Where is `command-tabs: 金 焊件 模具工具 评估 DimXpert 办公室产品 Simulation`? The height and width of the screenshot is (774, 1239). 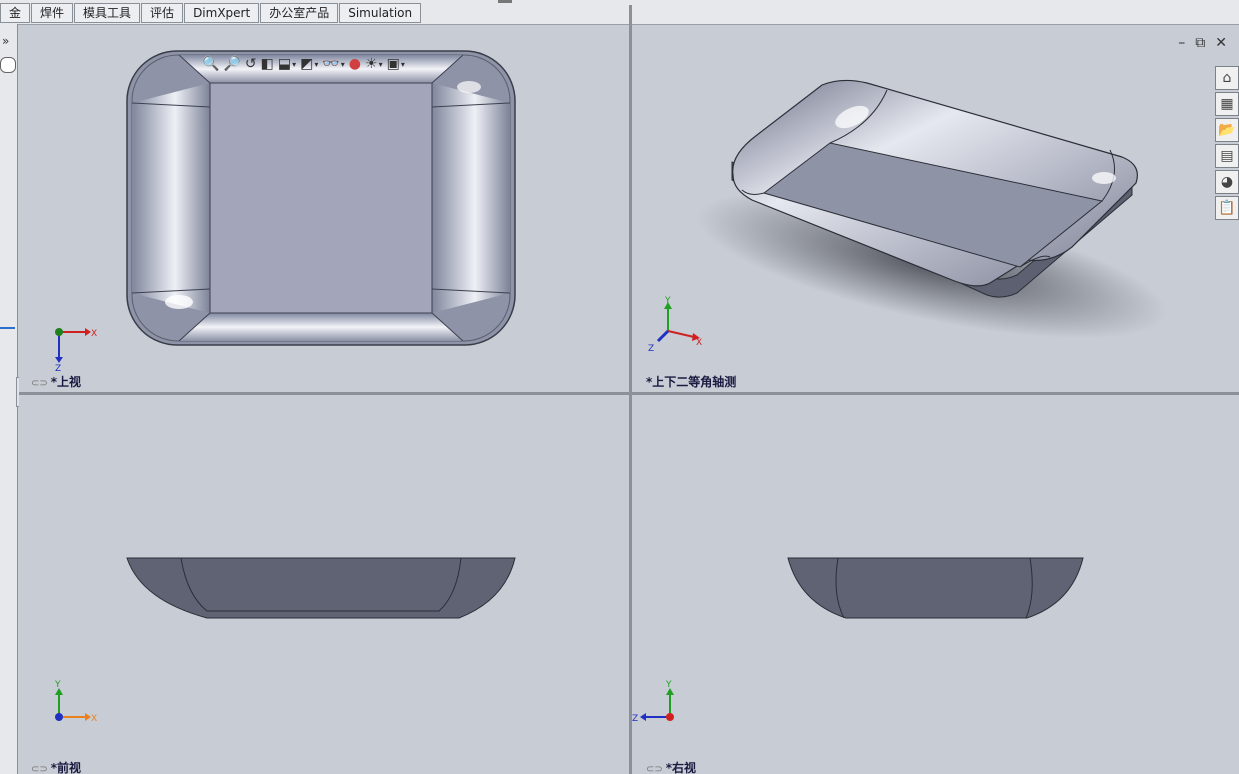
command-tabs: 金 焊件 模具工具 评估 DimXpert 办公室产品 Simulation is located at coordinates (211, 13).